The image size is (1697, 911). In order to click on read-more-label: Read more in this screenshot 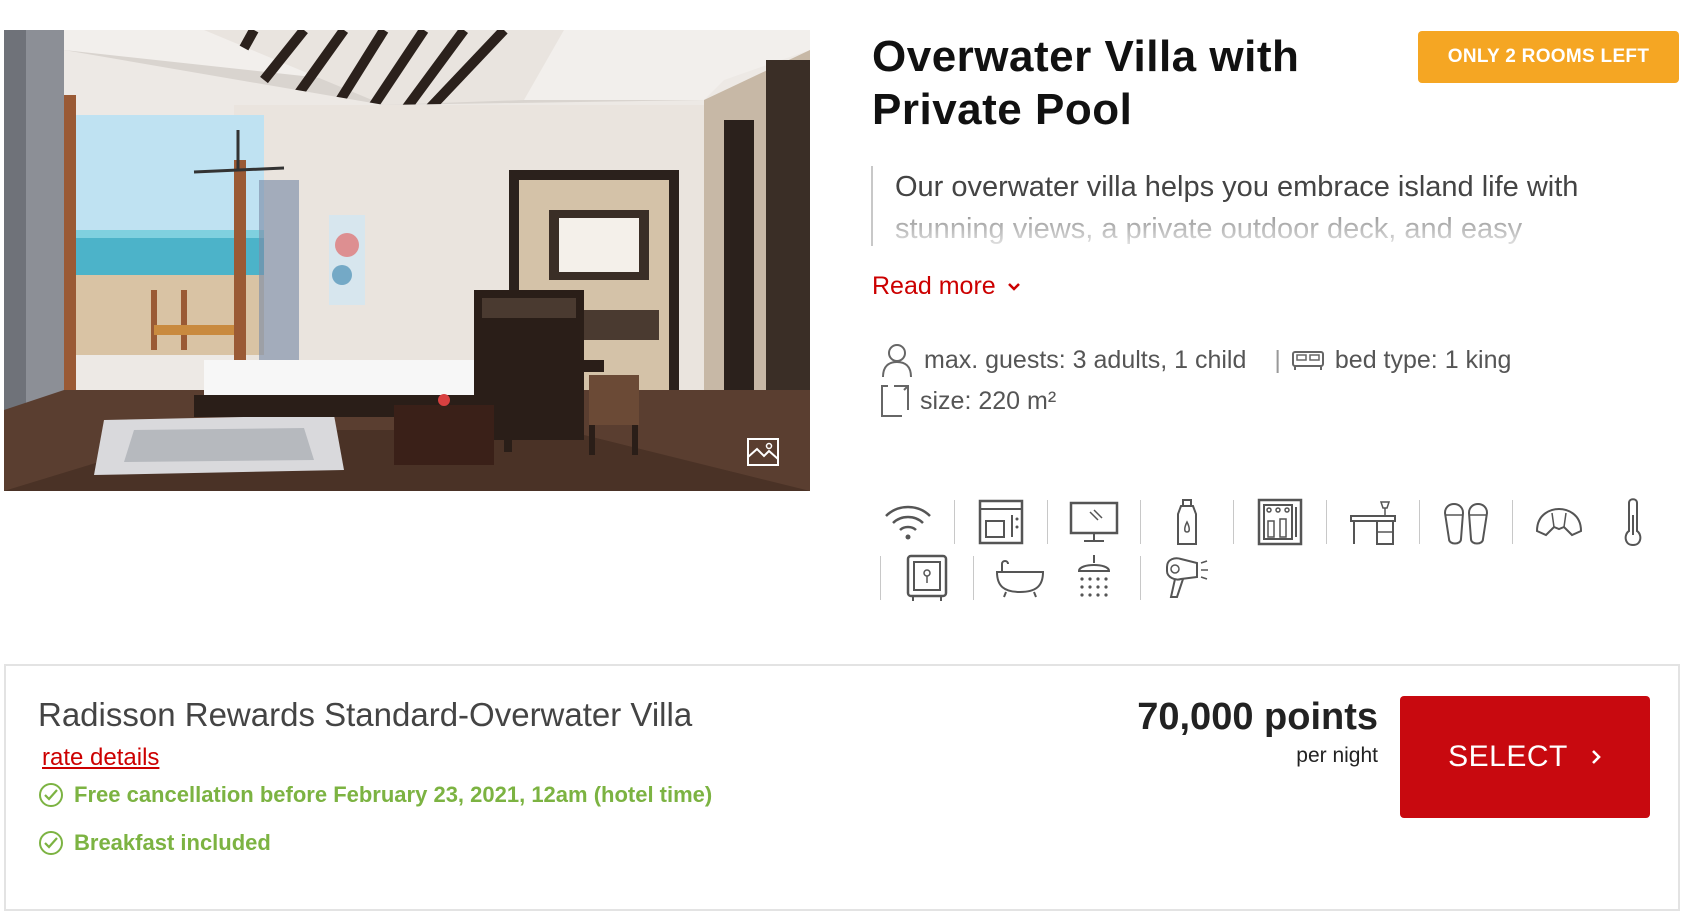, I will do `click(934, 286)`.